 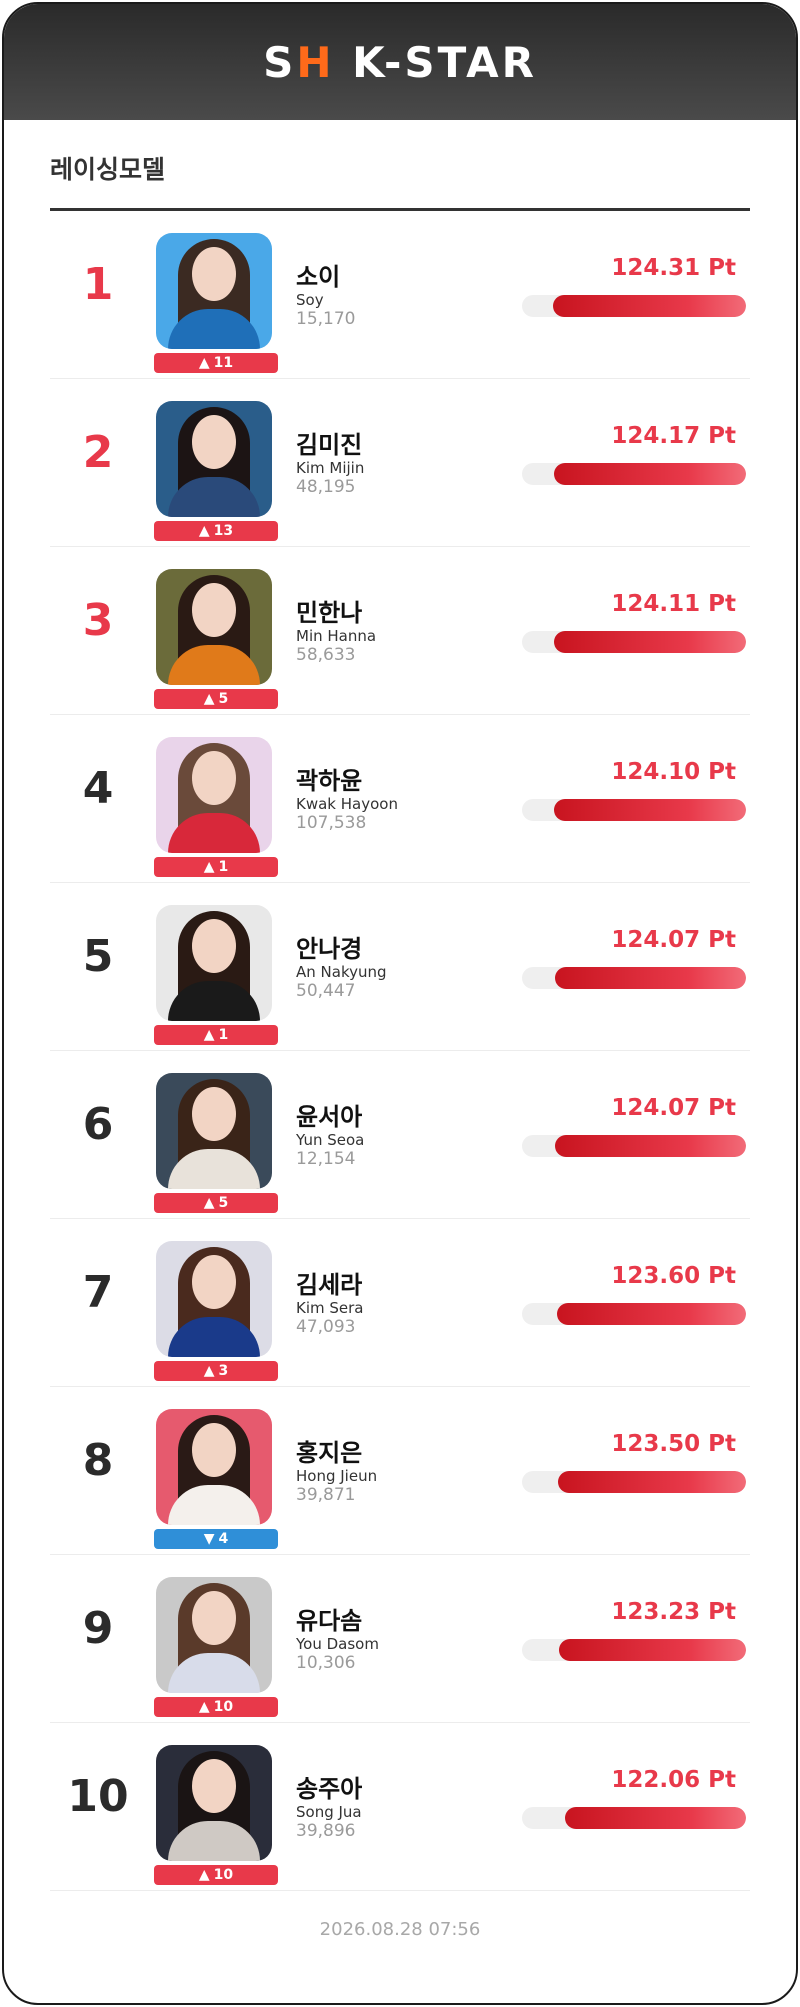 What do you see at coordinates (336, 636) in the screenshot?
I see `english-name: Min Hanna` at bounding box center [336, 636].